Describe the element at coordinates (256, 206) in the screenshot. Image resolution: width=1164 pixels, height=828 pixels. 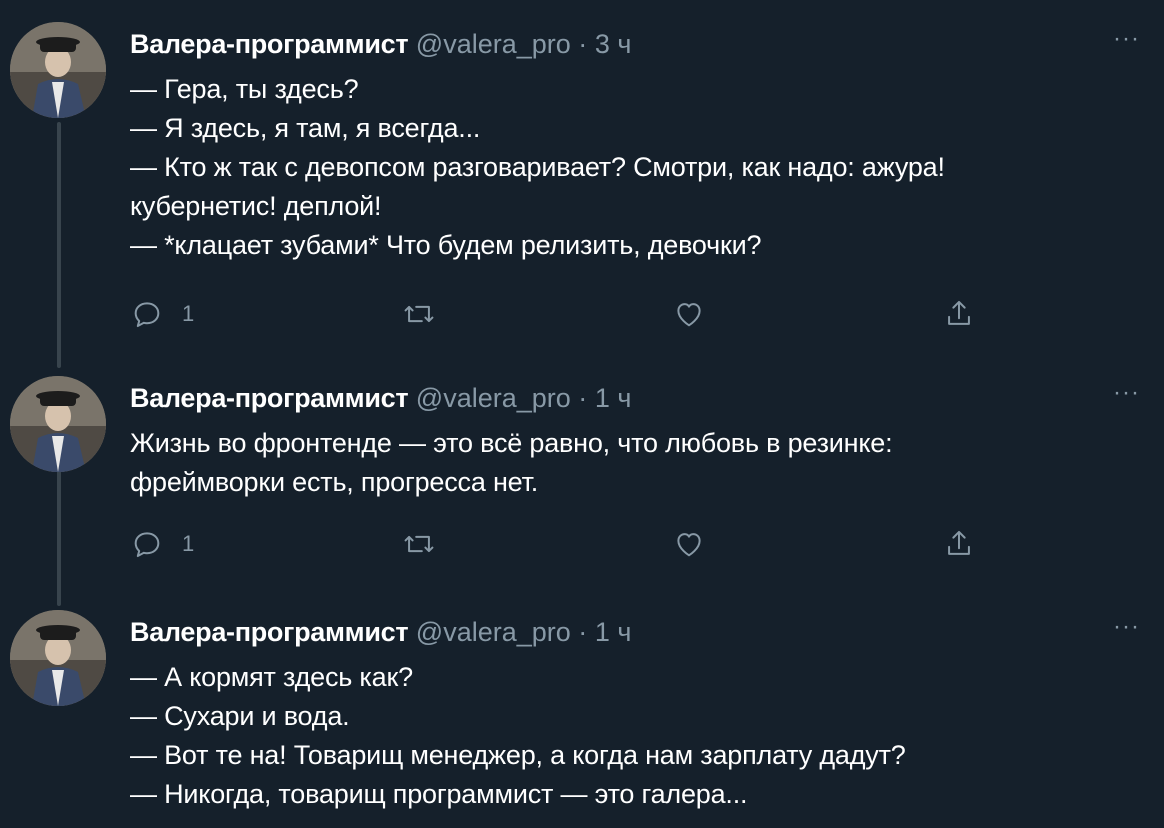
I see `tweet-text-line: кубернетис! деплой!` at that location.